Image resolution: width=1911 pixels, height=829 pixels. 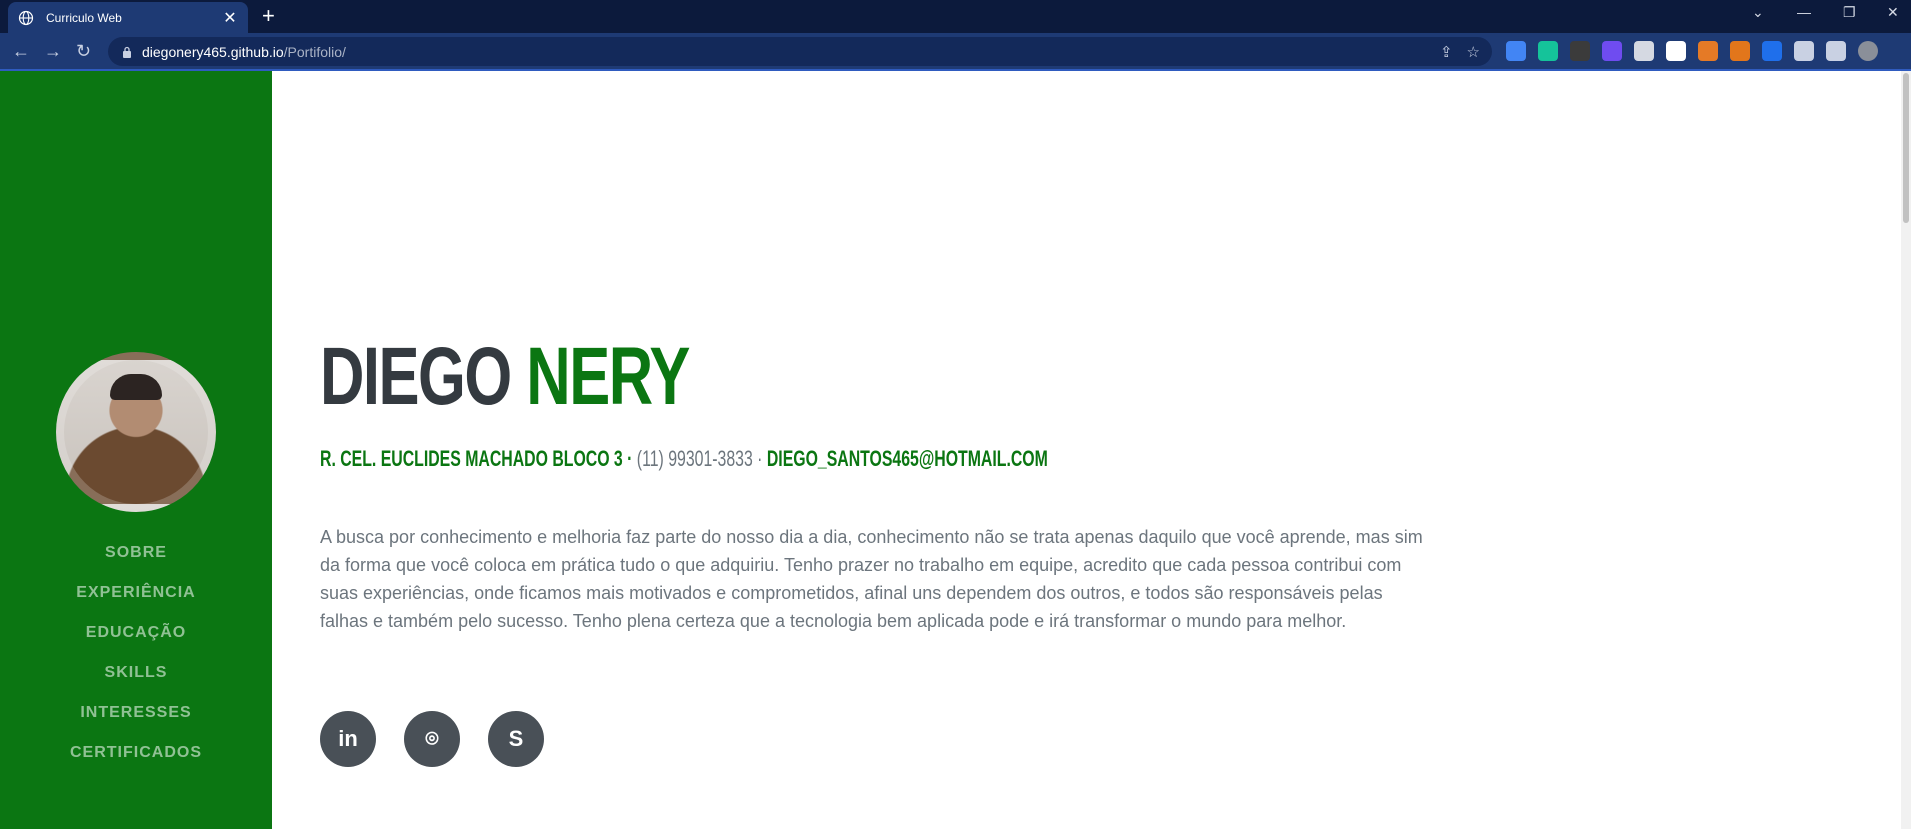 I want to click on browser-tab-strip: Curriculo Web ✕ + ⌄ — ❐ ✕, so click(x=955, y=16).